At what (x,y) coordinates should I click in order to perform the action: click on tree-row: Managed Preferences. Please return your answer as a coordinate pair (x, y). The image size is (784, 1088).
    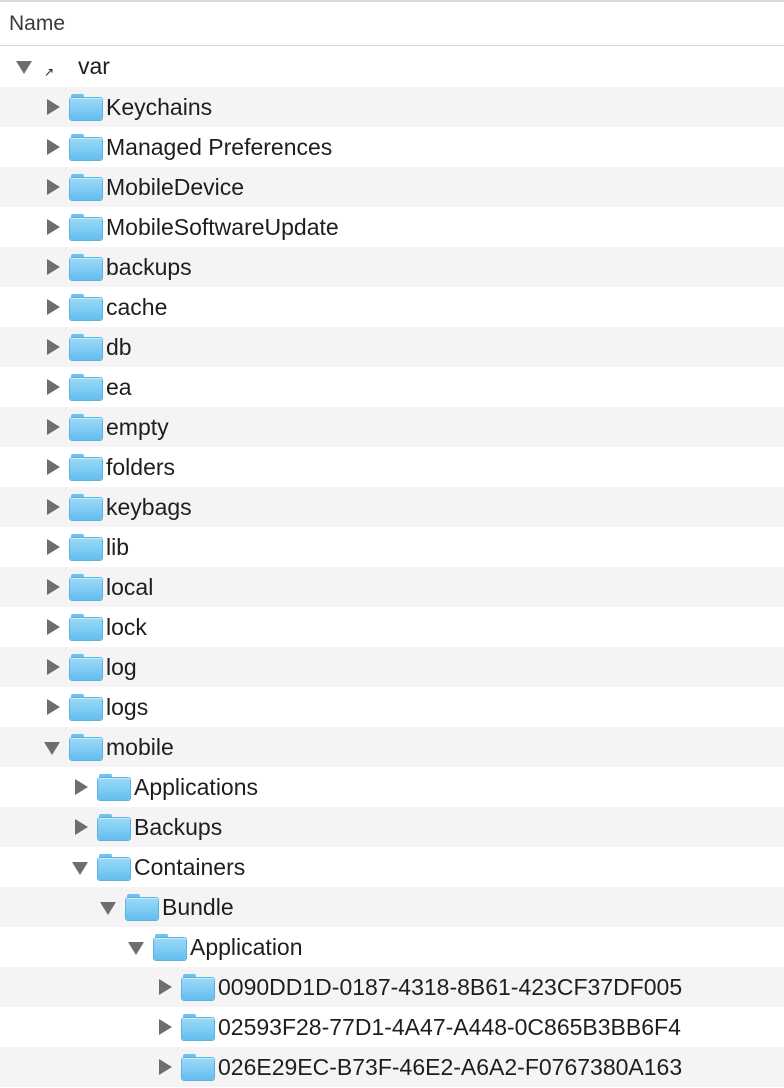
    Looking at the image, I should click on (392, 147).